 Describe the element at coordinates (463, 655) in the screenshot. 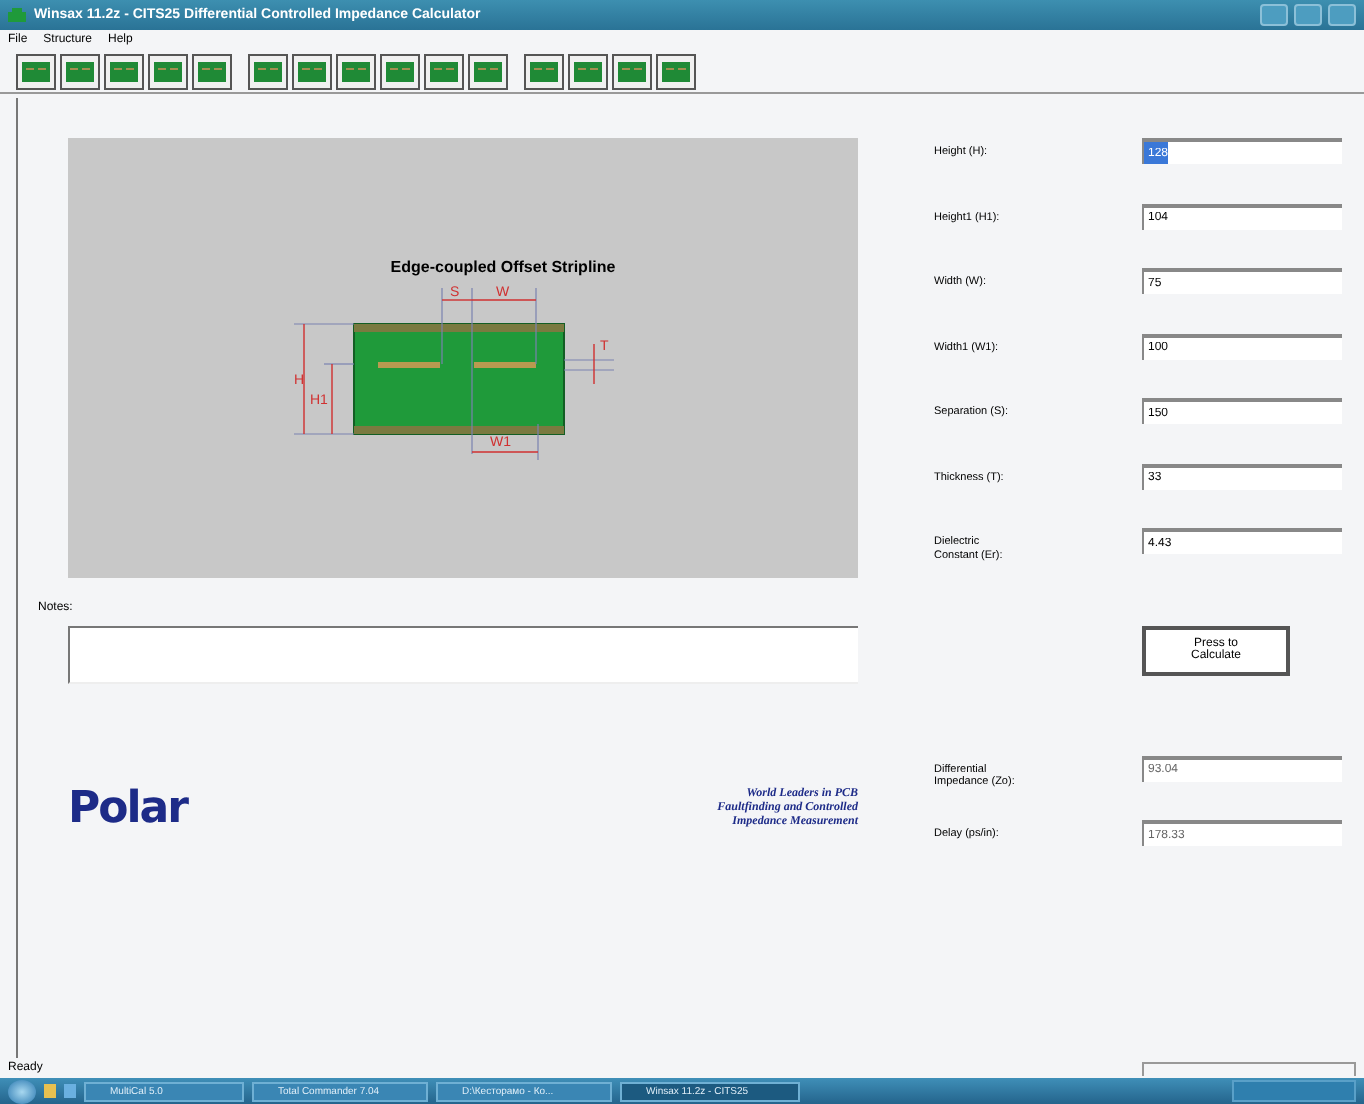

I see `notes-field` at that location.